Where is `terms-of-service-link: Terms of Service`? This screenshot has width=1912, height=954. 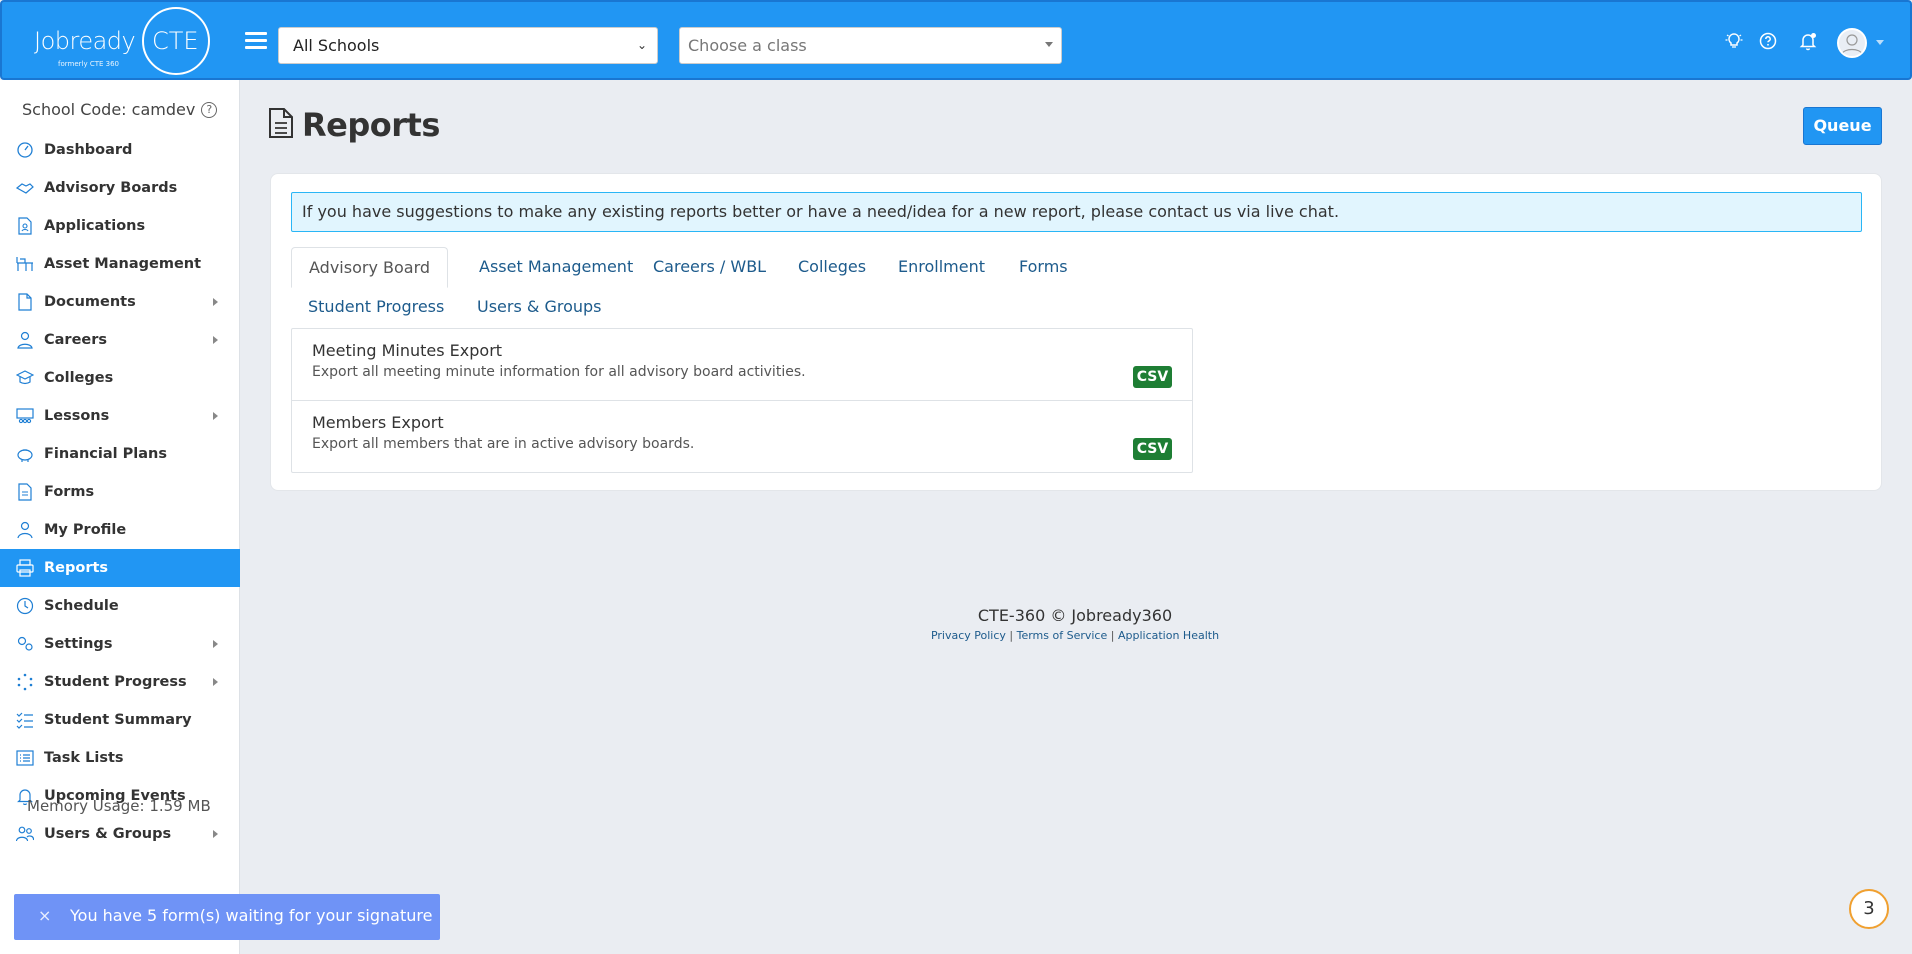
terms-of-service-link: Terms of Service is located at coordinates (1062, 635).